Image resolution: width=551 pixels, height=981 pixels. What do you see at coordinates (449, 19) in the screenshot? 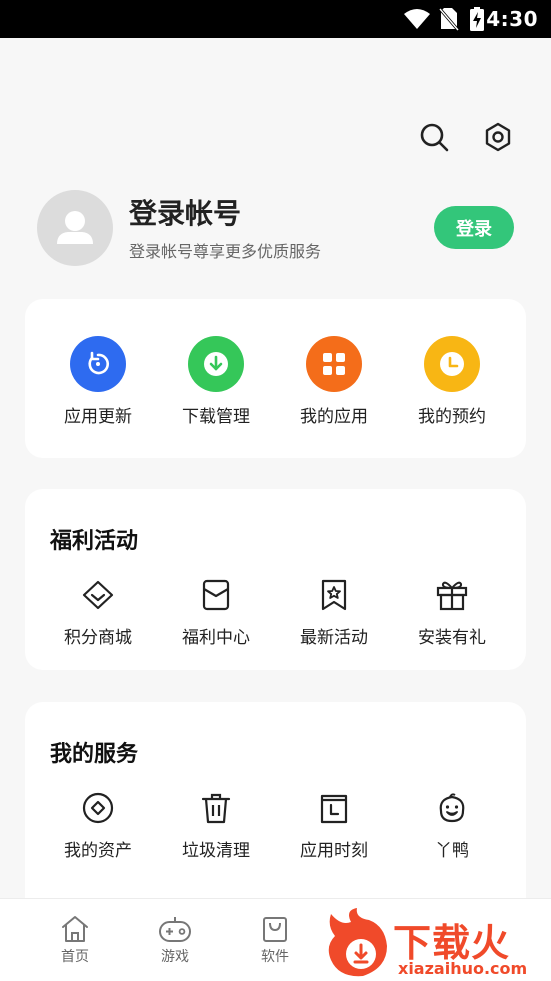
I see `no-sim-icon` at bounding box center [449, 19].